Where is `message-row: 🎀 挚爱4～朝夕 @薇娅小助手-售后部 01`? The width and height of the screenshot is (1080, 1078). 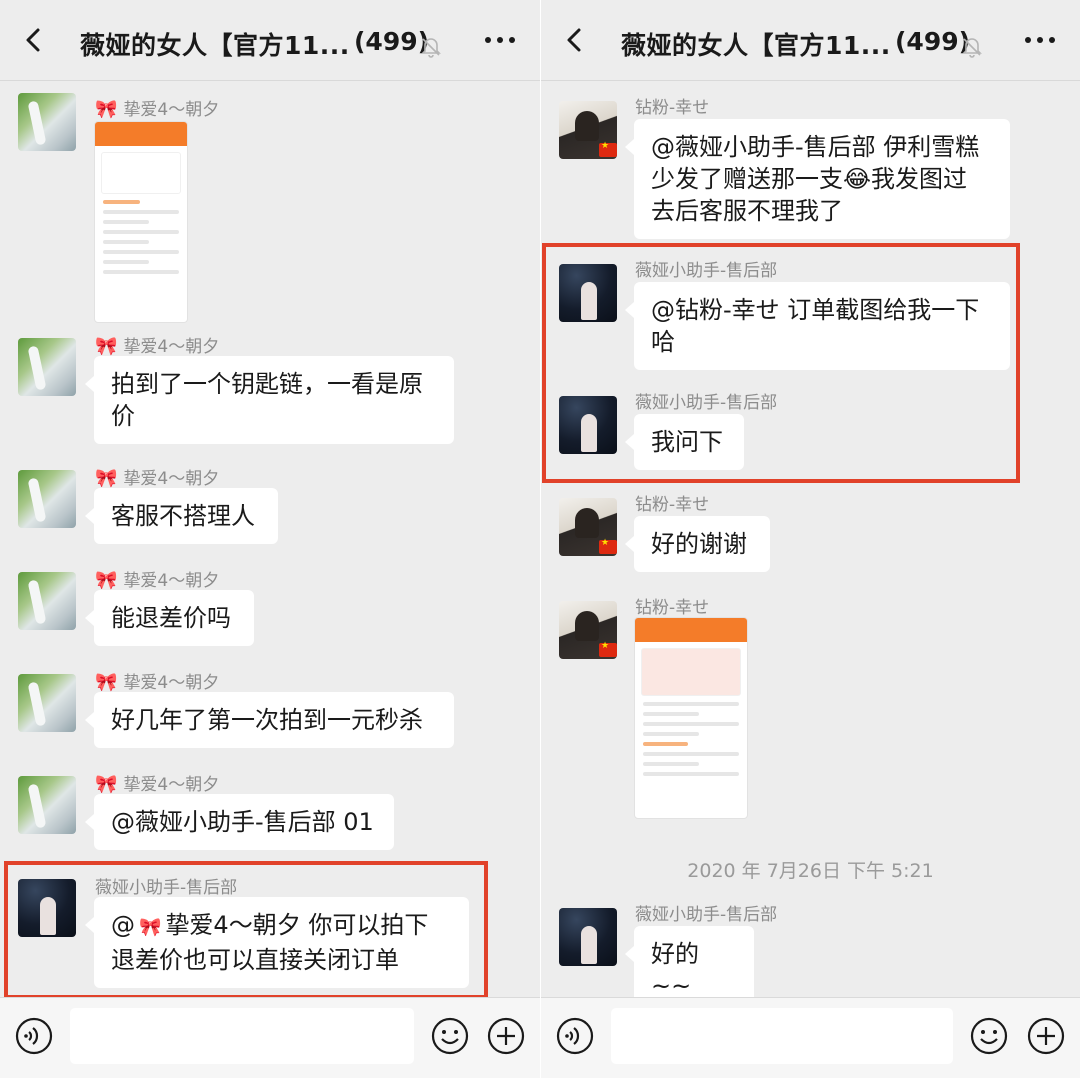
message-row: 🎀 挚爱4～朝夕 @薇娅小助手-售后部 01 is located at coordinates (270, 815).